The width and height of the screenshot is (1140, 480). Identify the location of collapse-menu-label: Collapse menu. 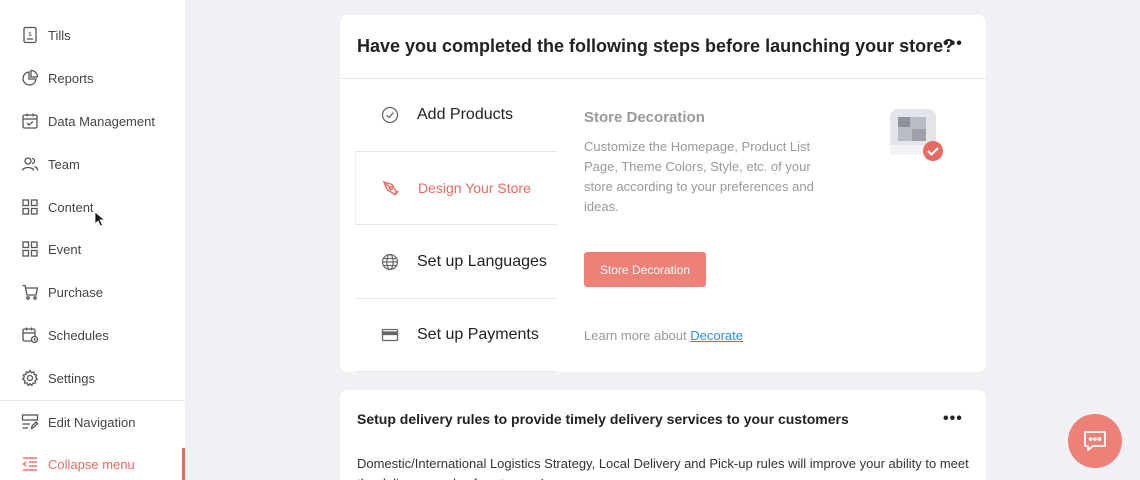
(91, 464).